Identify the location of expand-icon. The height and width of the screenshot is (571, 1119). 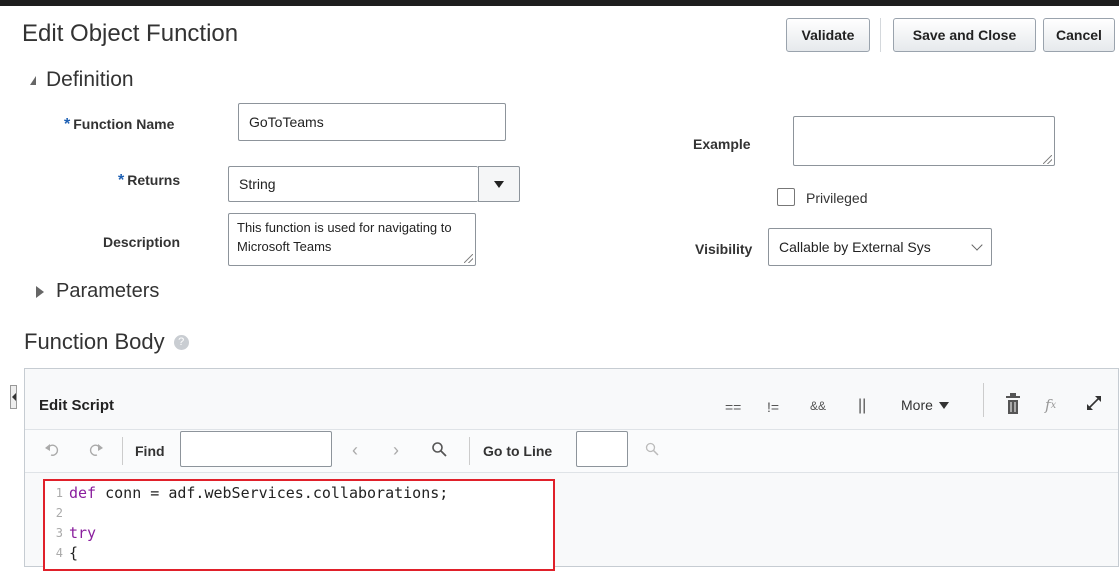
(1094, 403).